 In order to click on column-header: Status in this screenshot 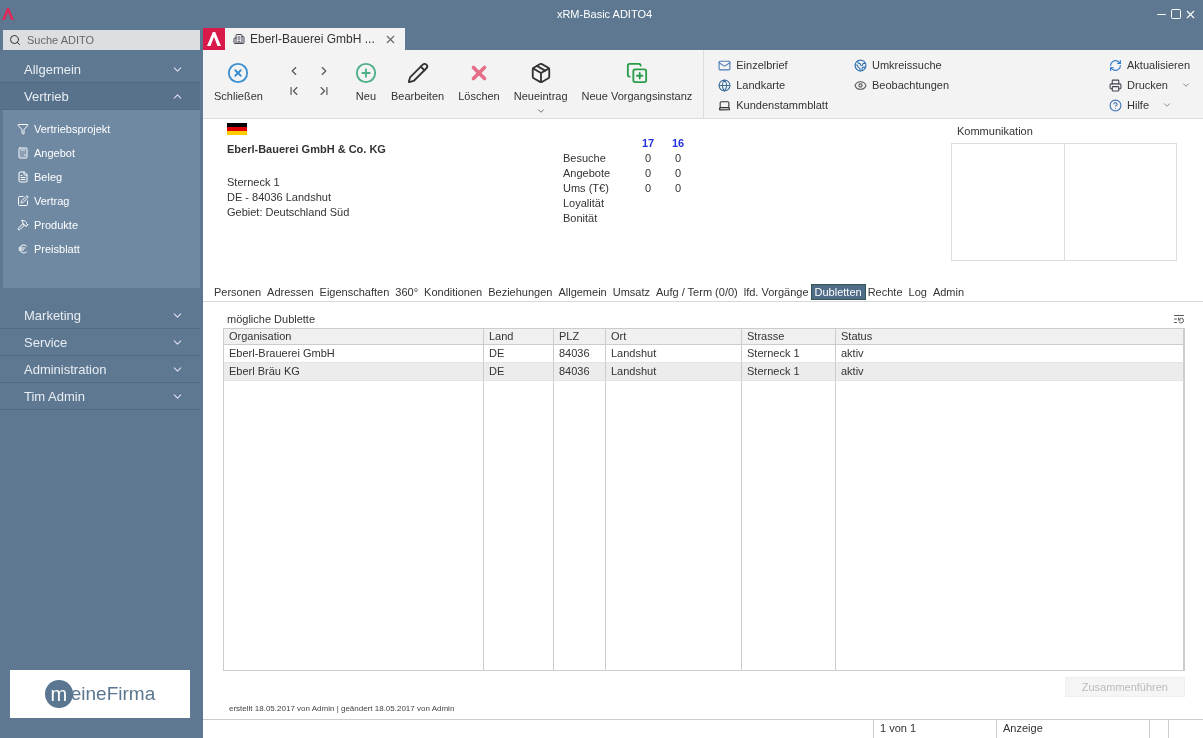, I will do `click(1010, 337)`.